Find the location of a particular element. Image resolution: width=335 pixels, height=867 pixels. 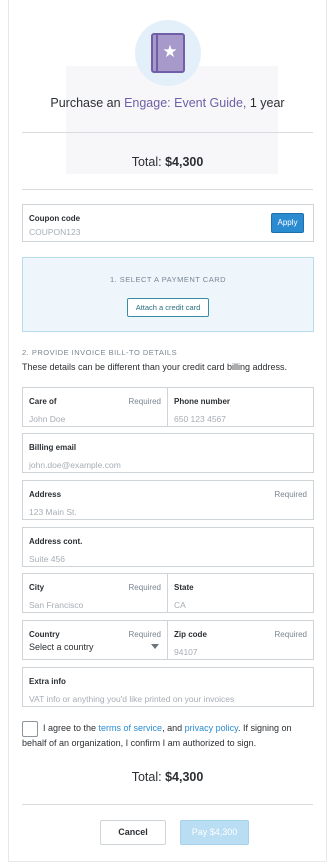

invoice-step-label: 2. PROVIDE INVOICE BILL-TO DETAILS is located at coordinates (100, 352).